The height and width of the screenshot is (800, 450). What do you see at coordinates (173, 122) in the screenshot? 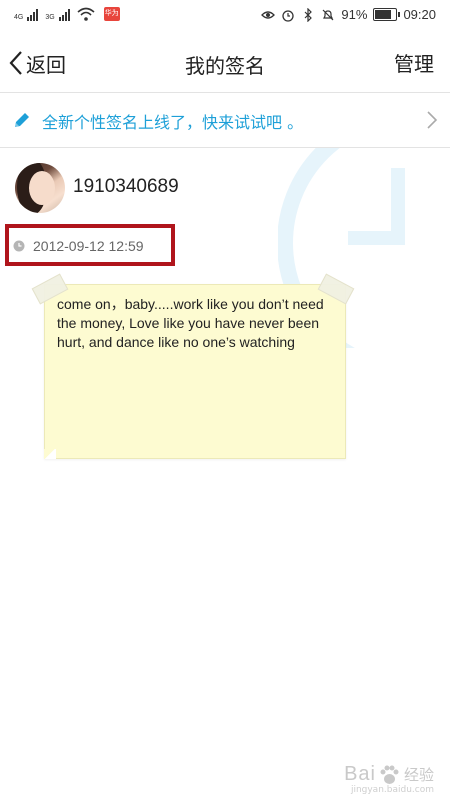
I see `banner-text: 全新个性签名上线了，快来试试吧 。` at bounding box center [173, 122].